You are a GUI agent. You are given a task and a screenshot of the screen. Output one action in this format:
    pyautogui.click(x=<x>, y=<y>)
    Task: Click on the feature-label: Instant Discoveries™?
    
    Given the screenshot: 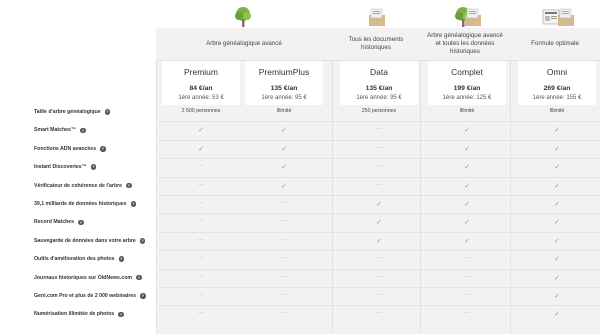 What is the action you would take?
    pyautogui.click(x=65, y=167)
    